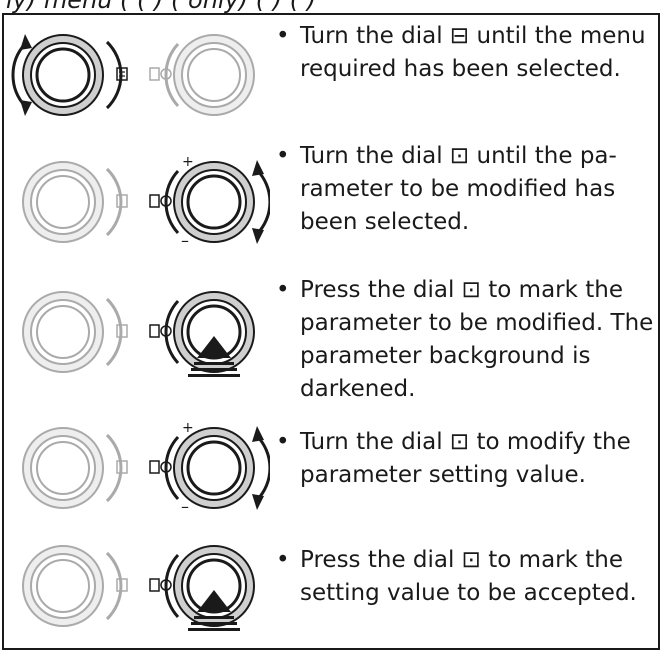 The width and height of the screenshot is (664, 653). What do you see at coordinates (138, 334) in the screenshot?
I see `step-3-dials` at bounding box center [138, 334].